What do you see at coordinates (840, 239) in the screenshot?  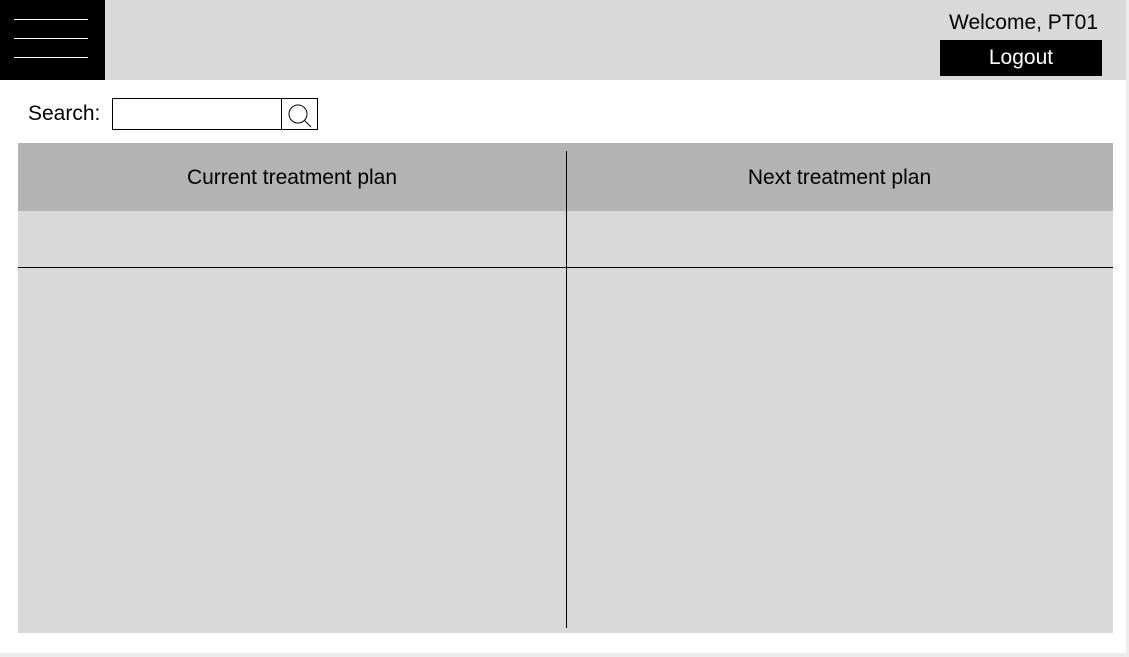 I see `next-plan-cell` at bounding box center [840, 239].